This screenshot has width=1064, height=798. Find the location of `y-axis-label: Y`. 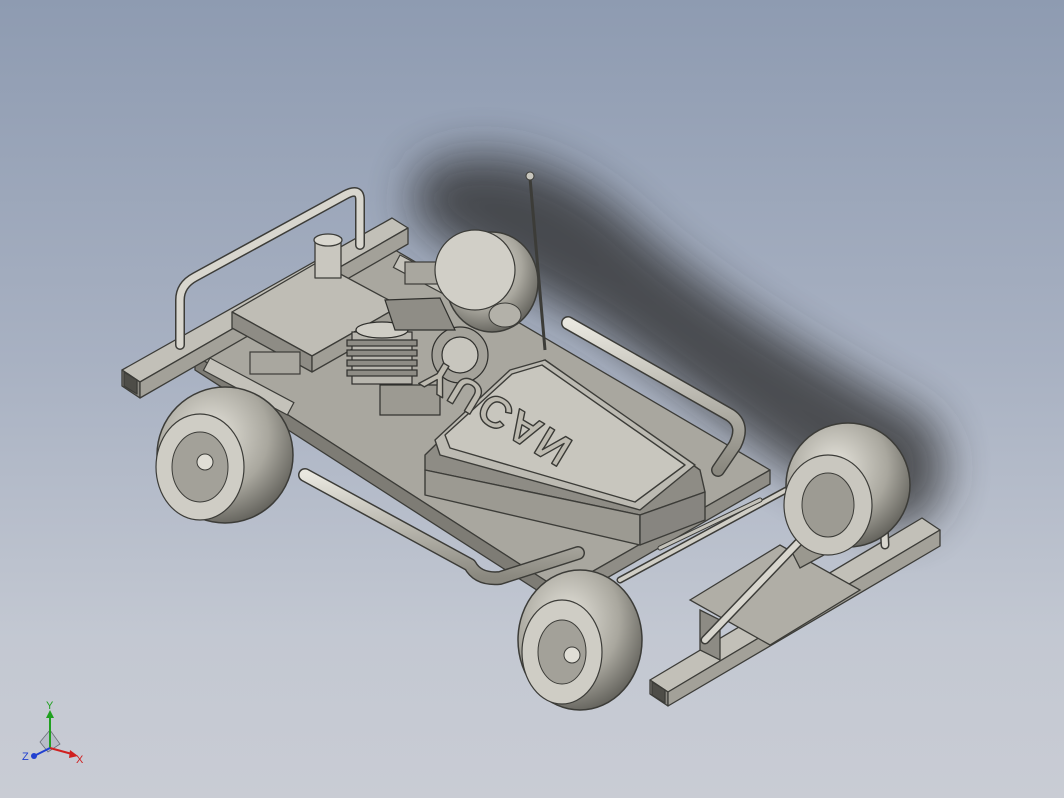

y-axis-label: Y is located at coordinates (50, 706).